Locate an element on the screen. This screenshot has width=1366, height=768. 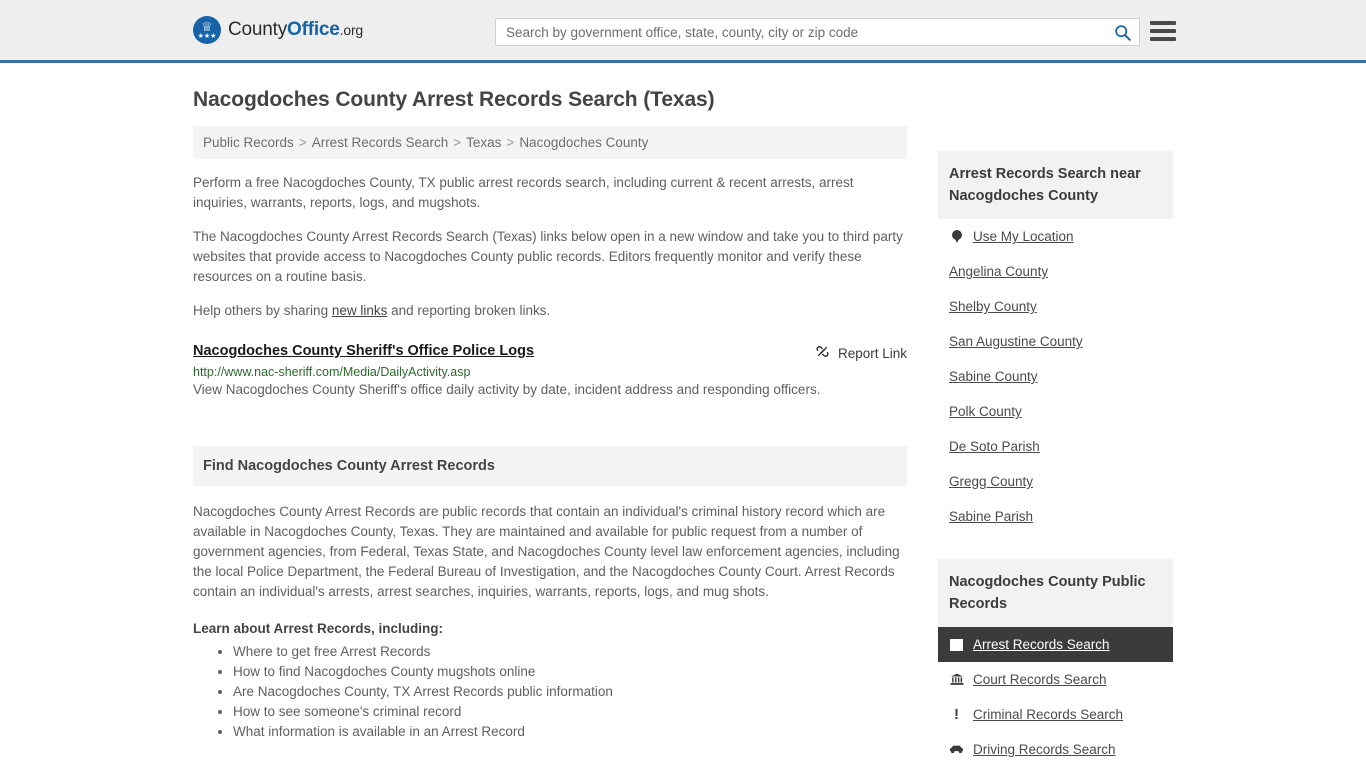
find-records-heading: Find Nacogdoches County Arrest Records is located at coordinates (550, 466).